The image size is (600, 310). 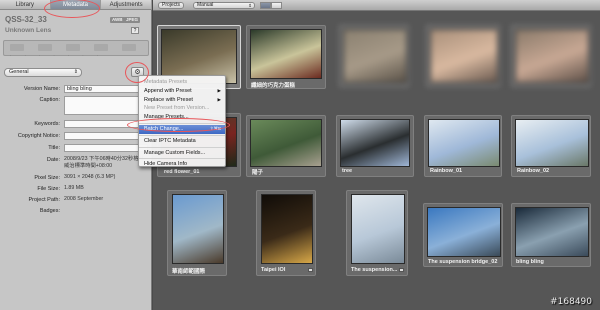 I want to click on file-type-badge: JPEG, so click(x=132, y=20).